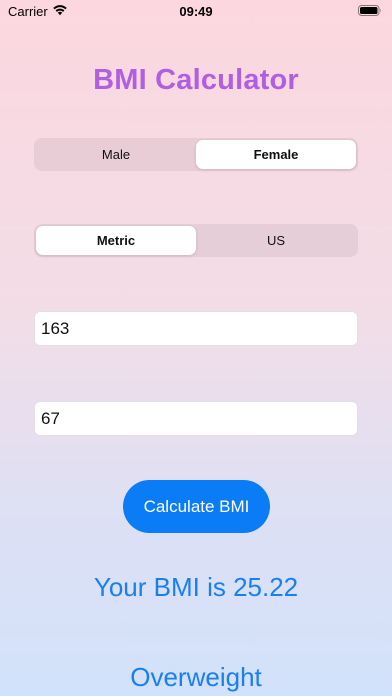 The height and width of the screenshot is (696, 392). What do you see at coordinates (196, 328) in the screenshot?
I see `height-input` at bounding box center [196, 328].